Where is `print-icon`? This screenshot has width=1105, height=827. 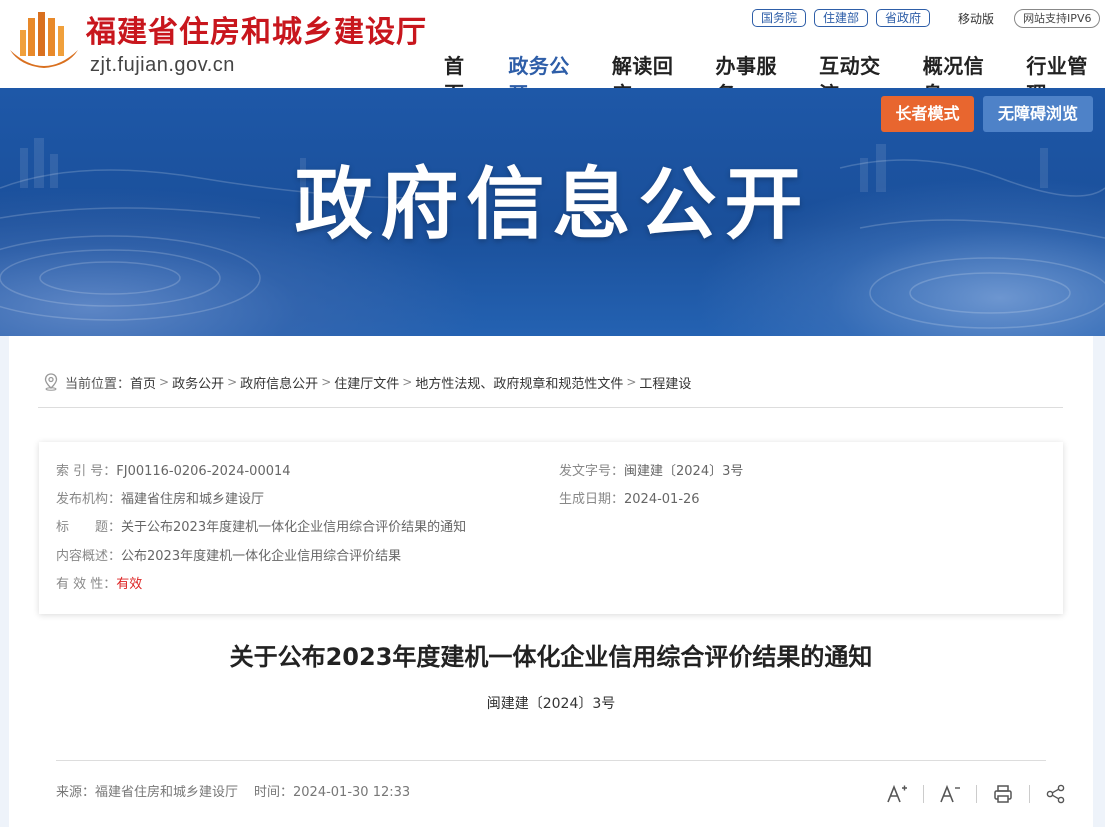
print-icon is located at coordinates (1003, 794).